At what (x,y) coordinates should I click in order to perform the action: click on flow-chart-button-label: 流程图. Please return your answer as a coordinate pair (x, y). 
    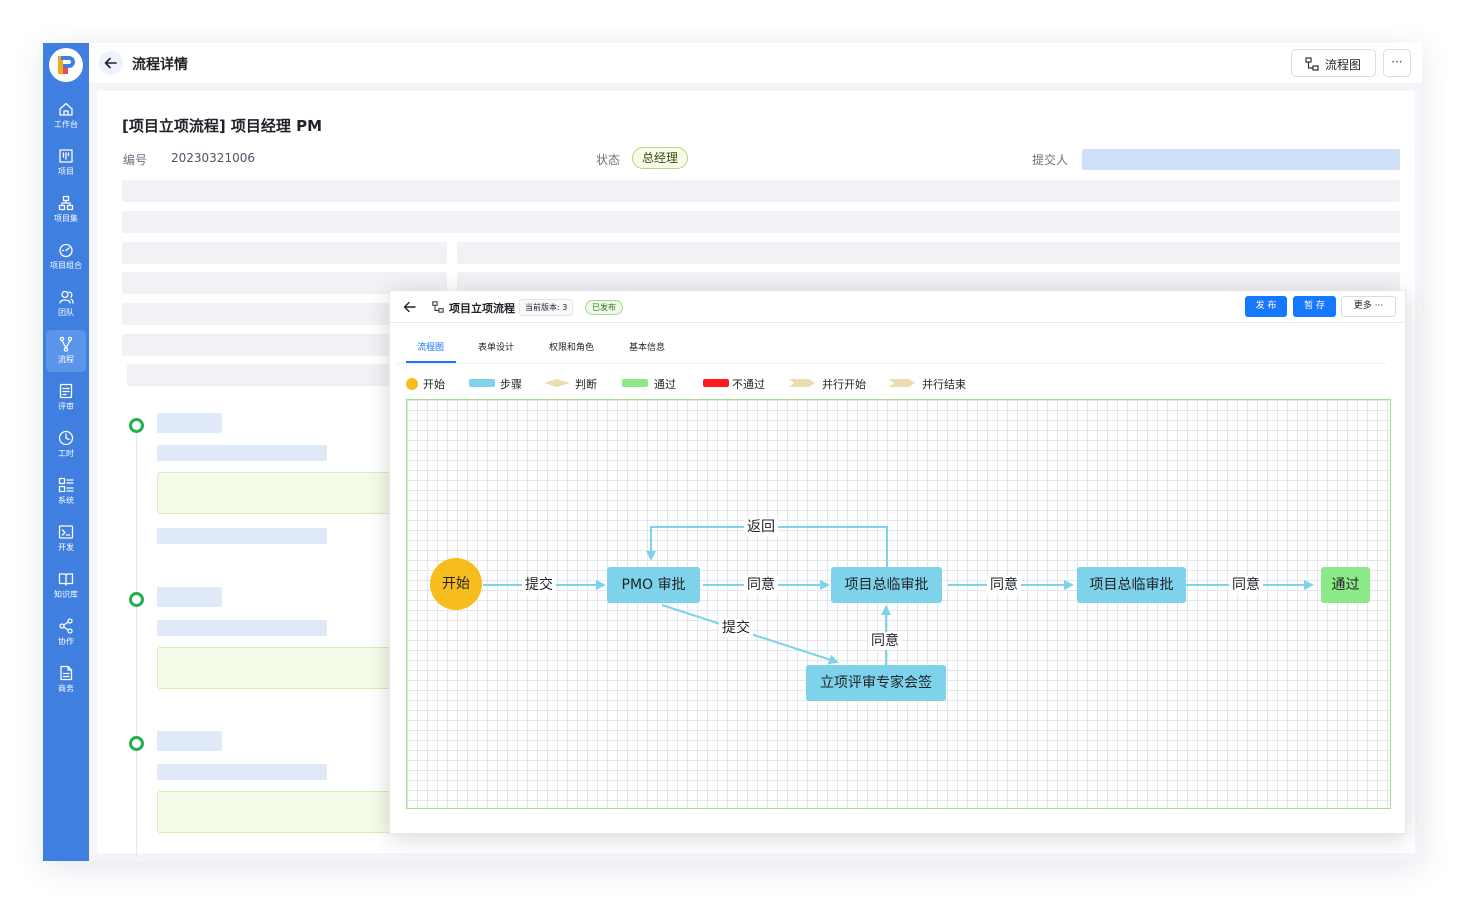
    Looking at the image, I should click on (1343, 65).